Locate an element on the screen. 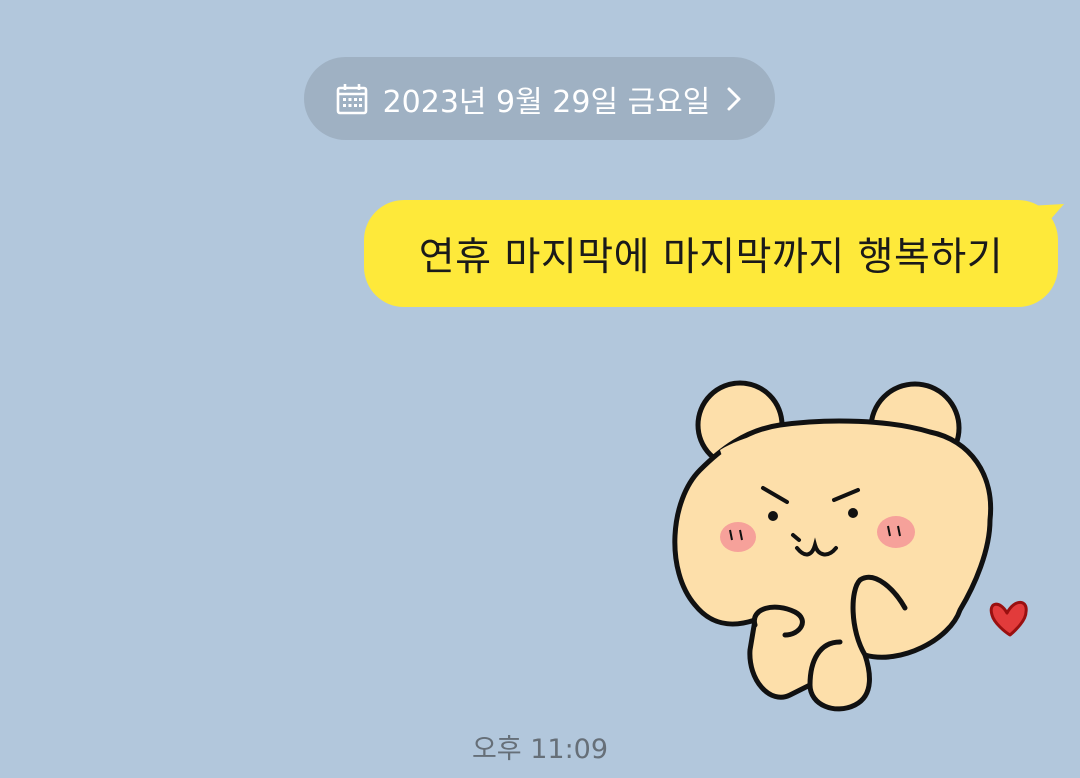  message-text: 연휴 마지막에 마지막까지 행복하기 is located at coordinates (711, 257).